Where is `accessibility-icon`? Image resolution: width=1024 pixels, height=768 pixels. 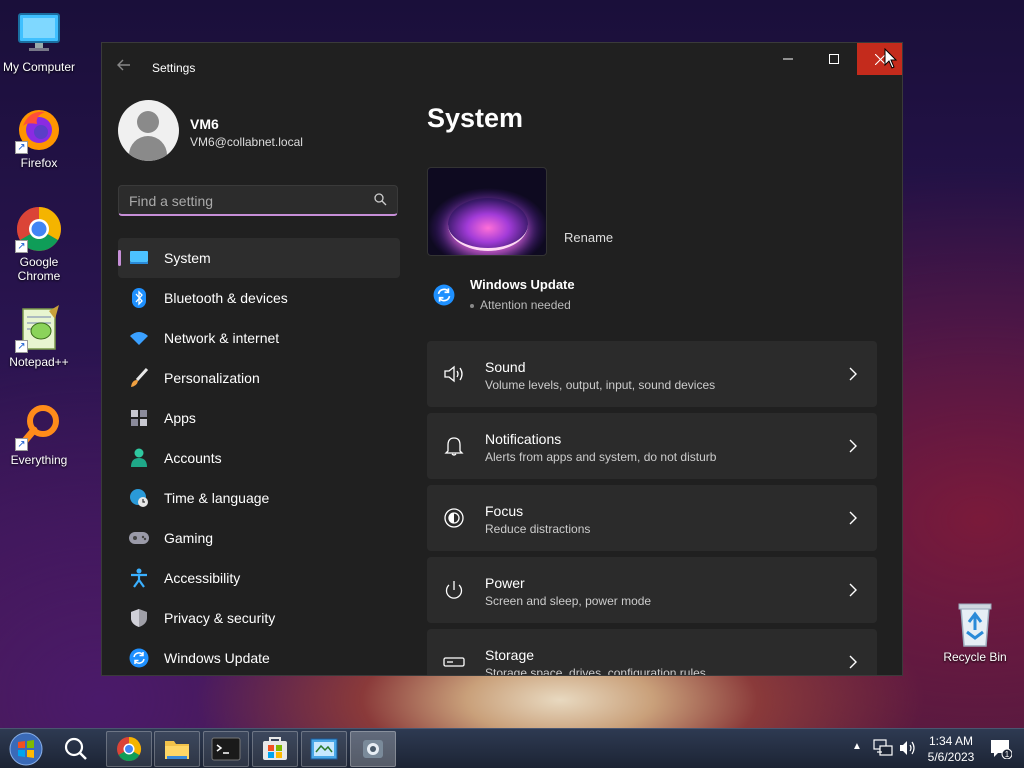
accessibility-icon is located at coordinates (139, 578).